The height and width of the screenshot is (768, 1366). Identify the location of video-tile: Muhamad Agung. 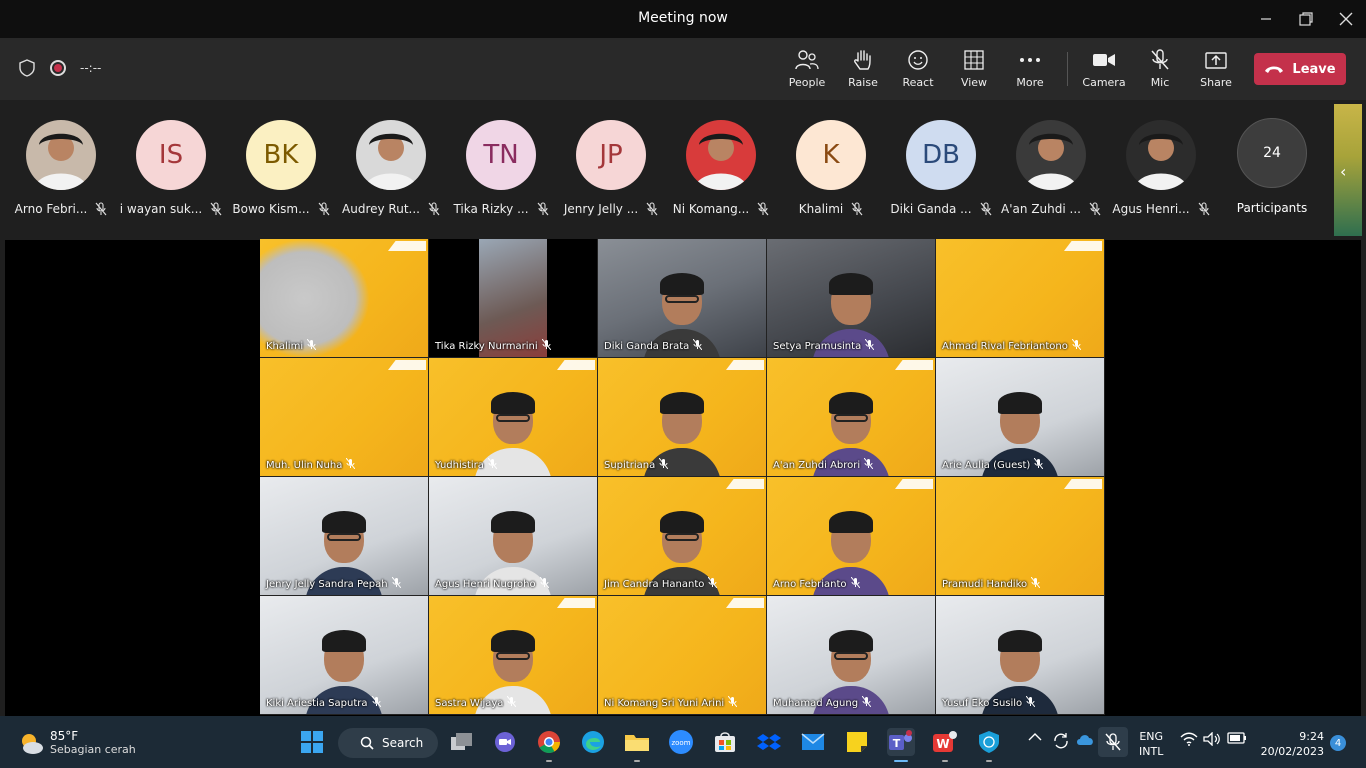
(851, 655).